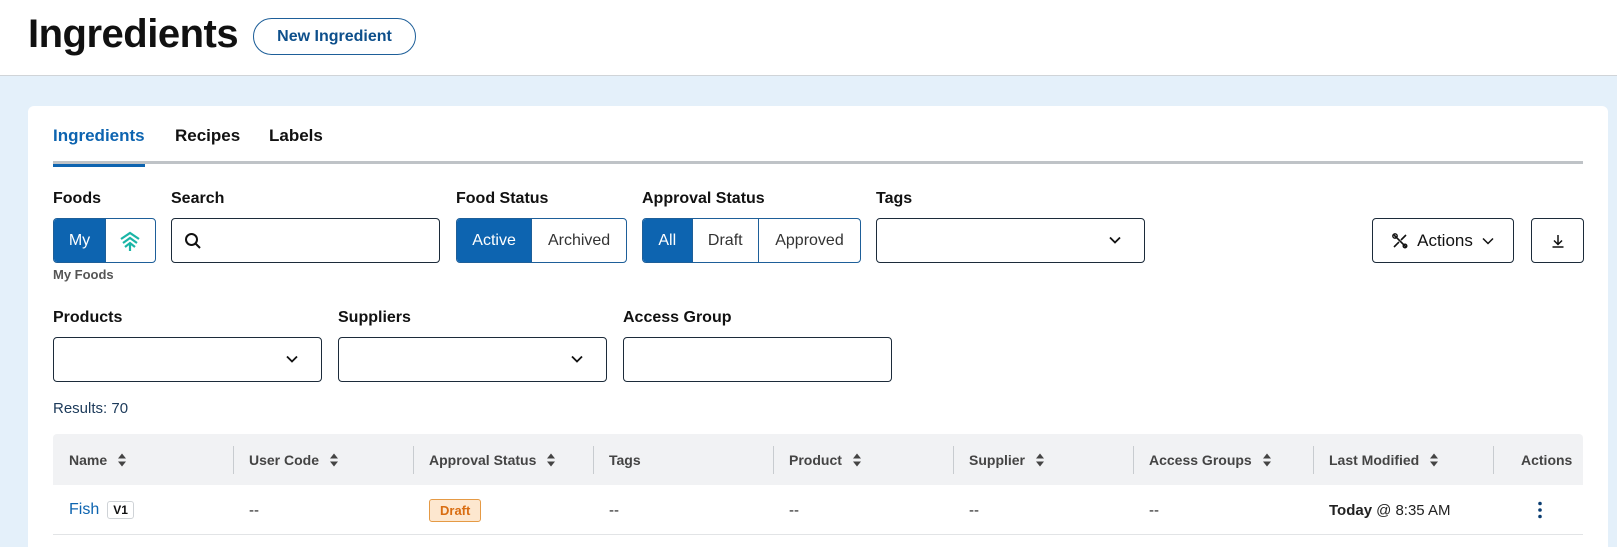  What do you see at coordinates (472, 359) in the screenshot?
I see `suppliers-select` at bounding box center [472, 359].